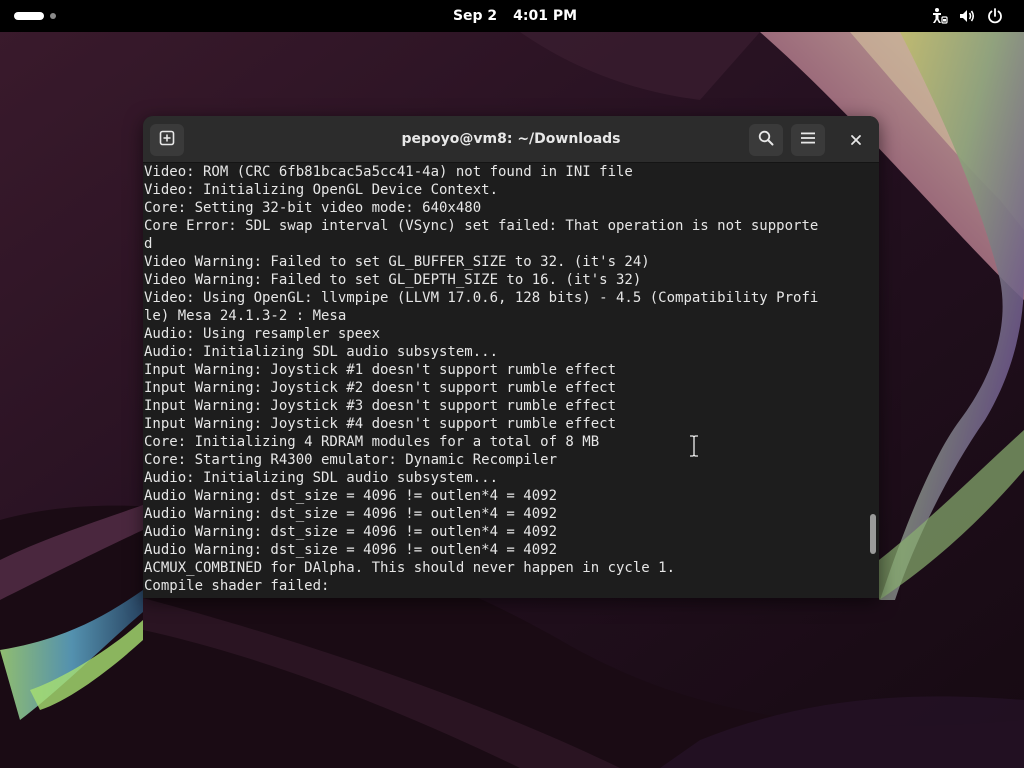 This screenshot has height=768, width=1024. Describe the element at coordinates (262, 334) in the screenshot. I see `terminal-line: Audio: Using resampler speex` at that location.